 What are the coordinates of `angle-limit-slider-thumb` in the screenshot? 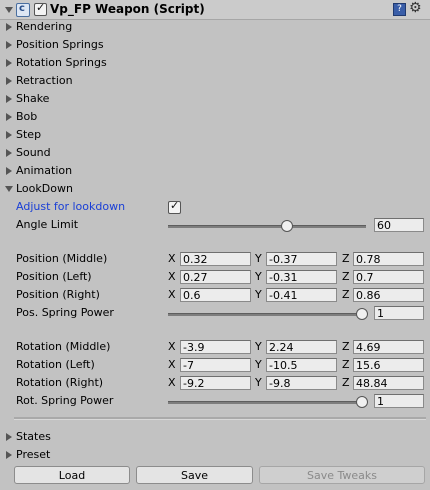 It's located at (286, 226).